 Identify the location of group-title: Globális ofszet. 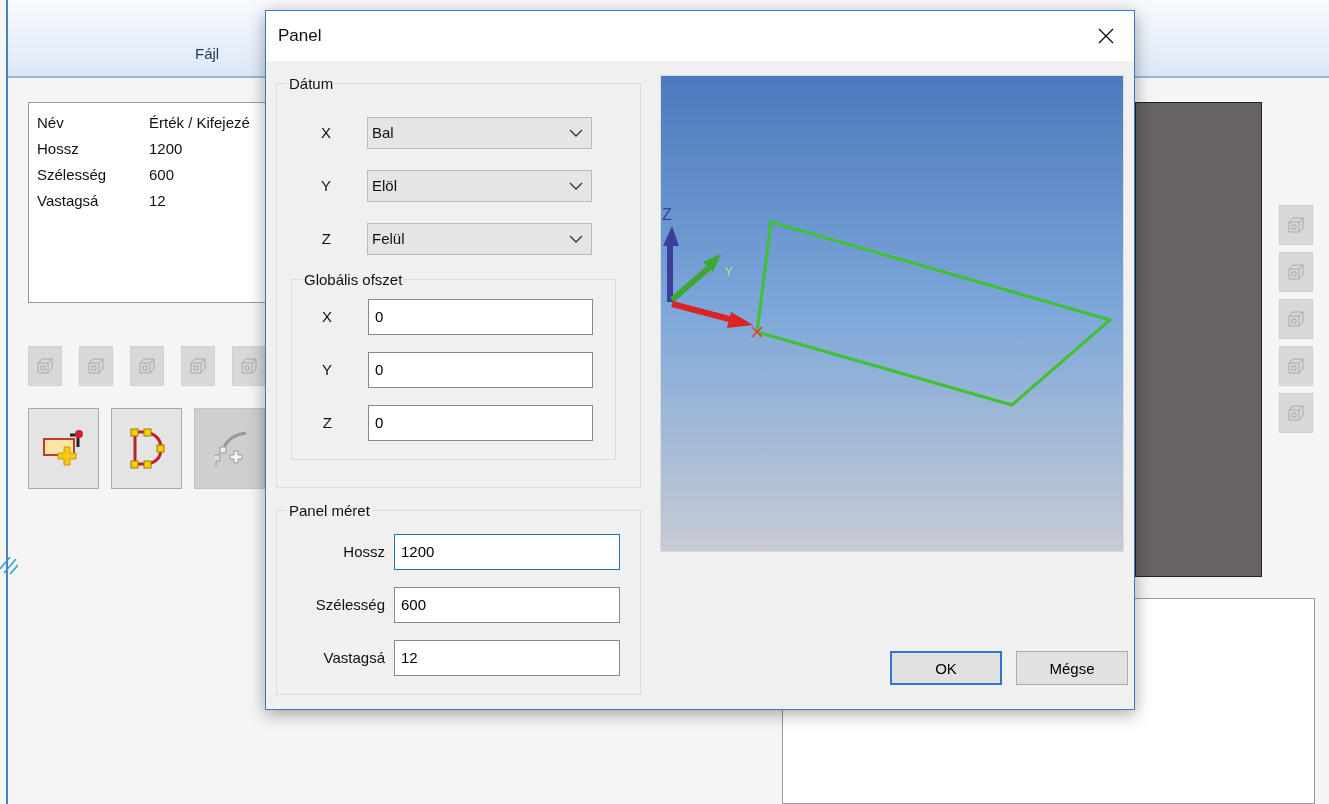
(353, 279).